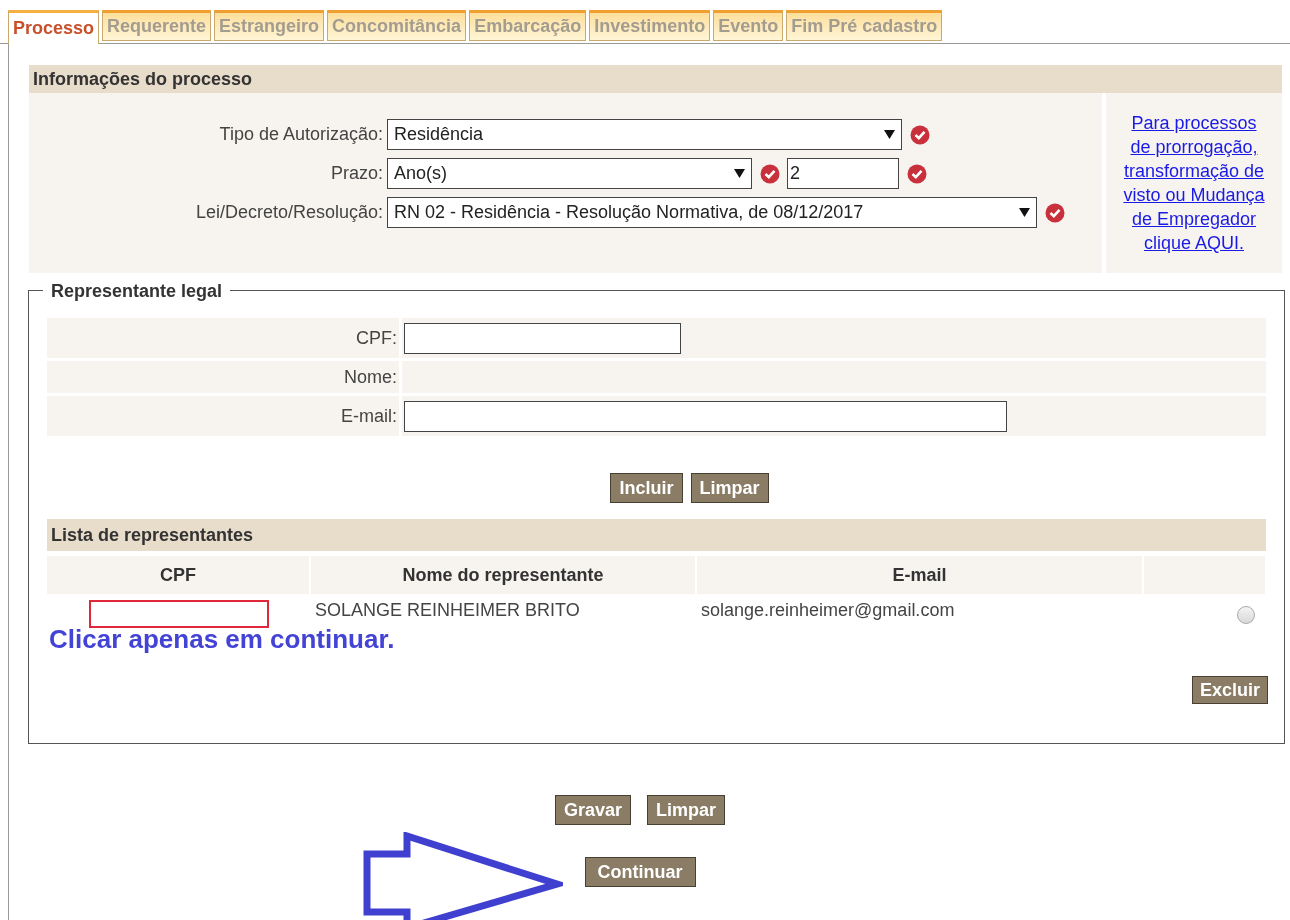  Describe the element at coordinates (1246, 615) in the screenshot. I see `radio-button` at that location.